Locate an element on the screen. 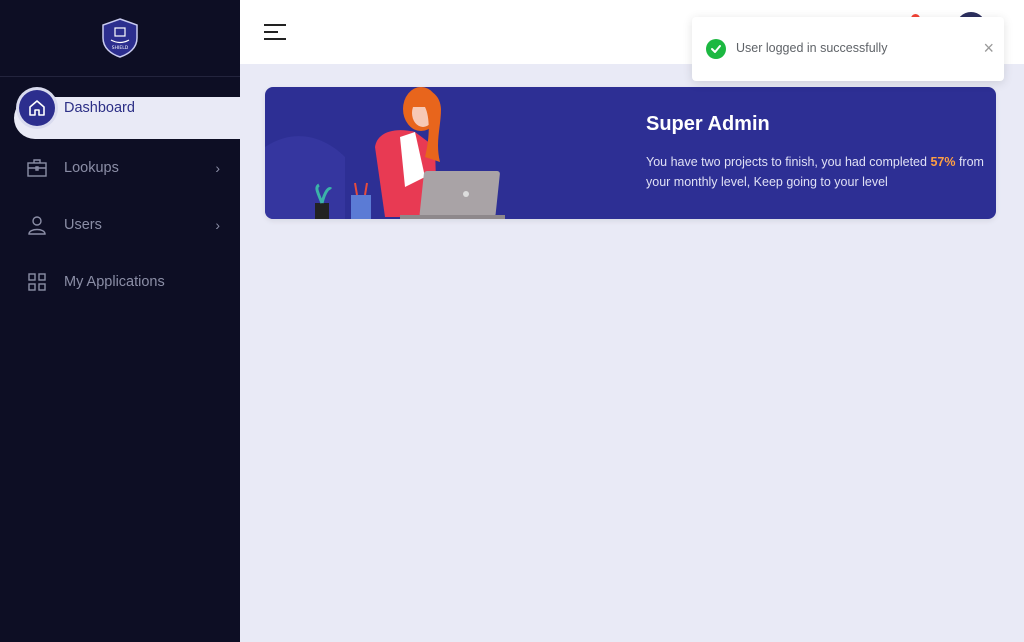  sidebar-item-users: Users › is located at coordinates (120, 224).